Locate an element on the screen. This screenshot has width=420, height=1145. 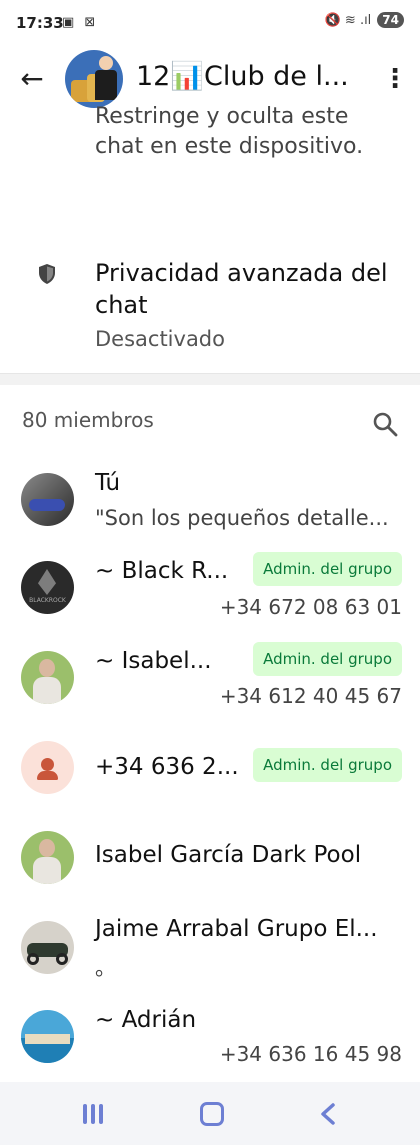
motorcycle-shape is located at coordinates (47, 505).